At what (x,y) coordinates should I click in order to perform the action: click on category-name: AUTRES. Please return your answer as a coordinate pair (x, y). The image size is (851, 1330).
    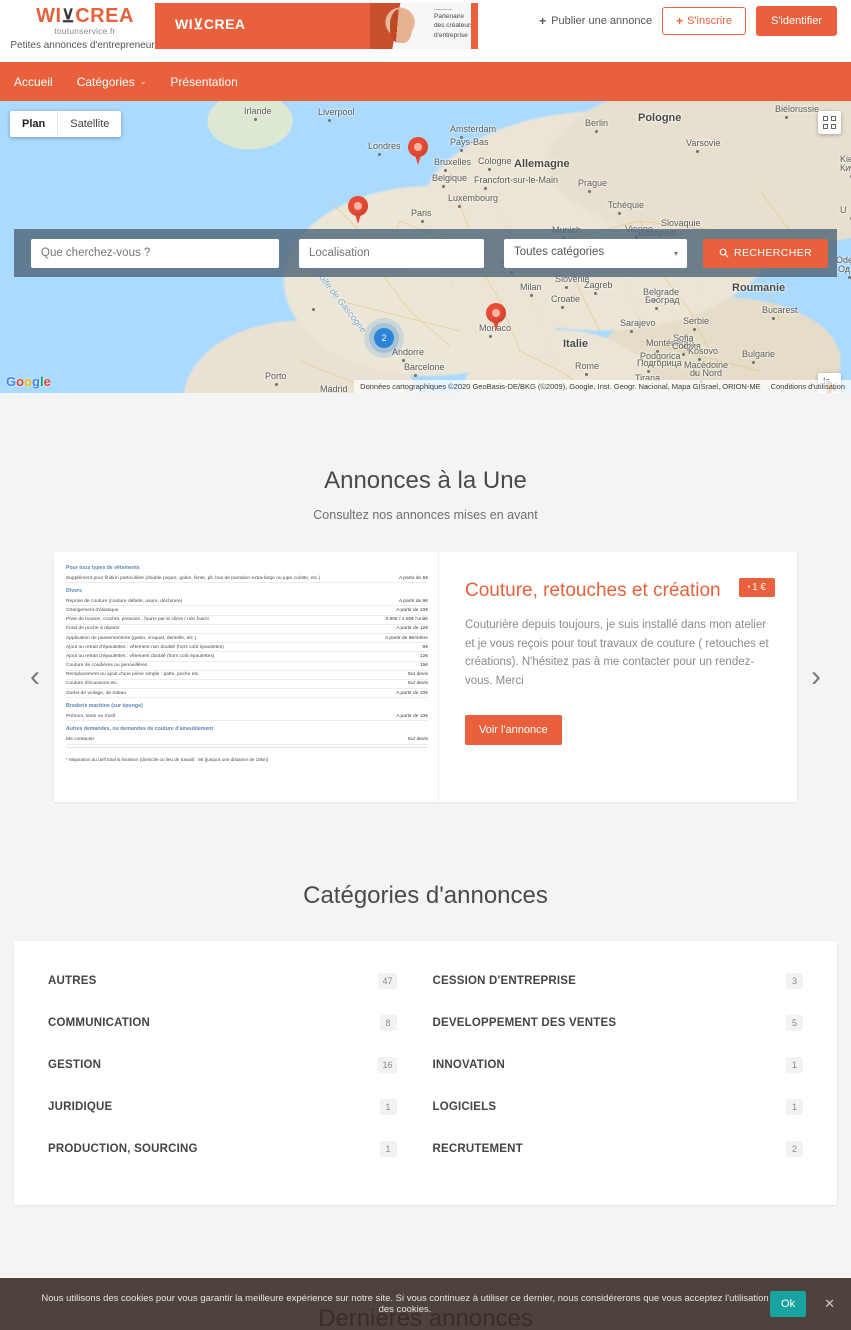
    Looking at the image, I should click on (72, 981).